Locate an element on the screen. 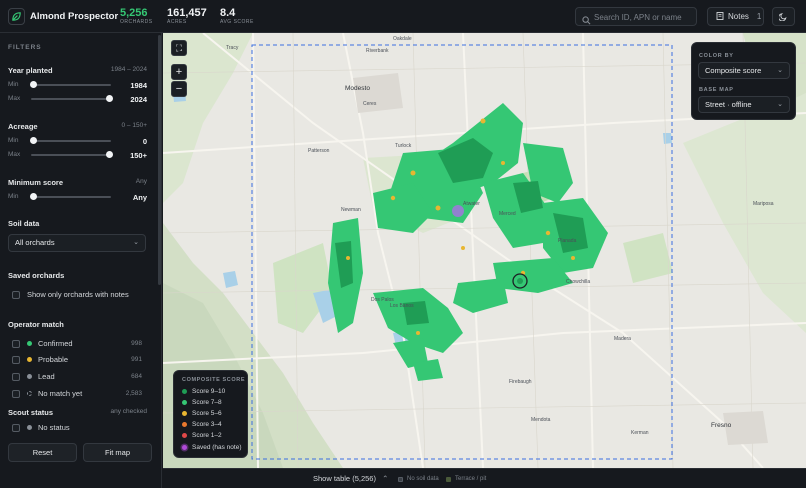 Image resolution: width=806 pixels, height=488 pixels. scrollbar-thumb is located at coordinates (159, 160).